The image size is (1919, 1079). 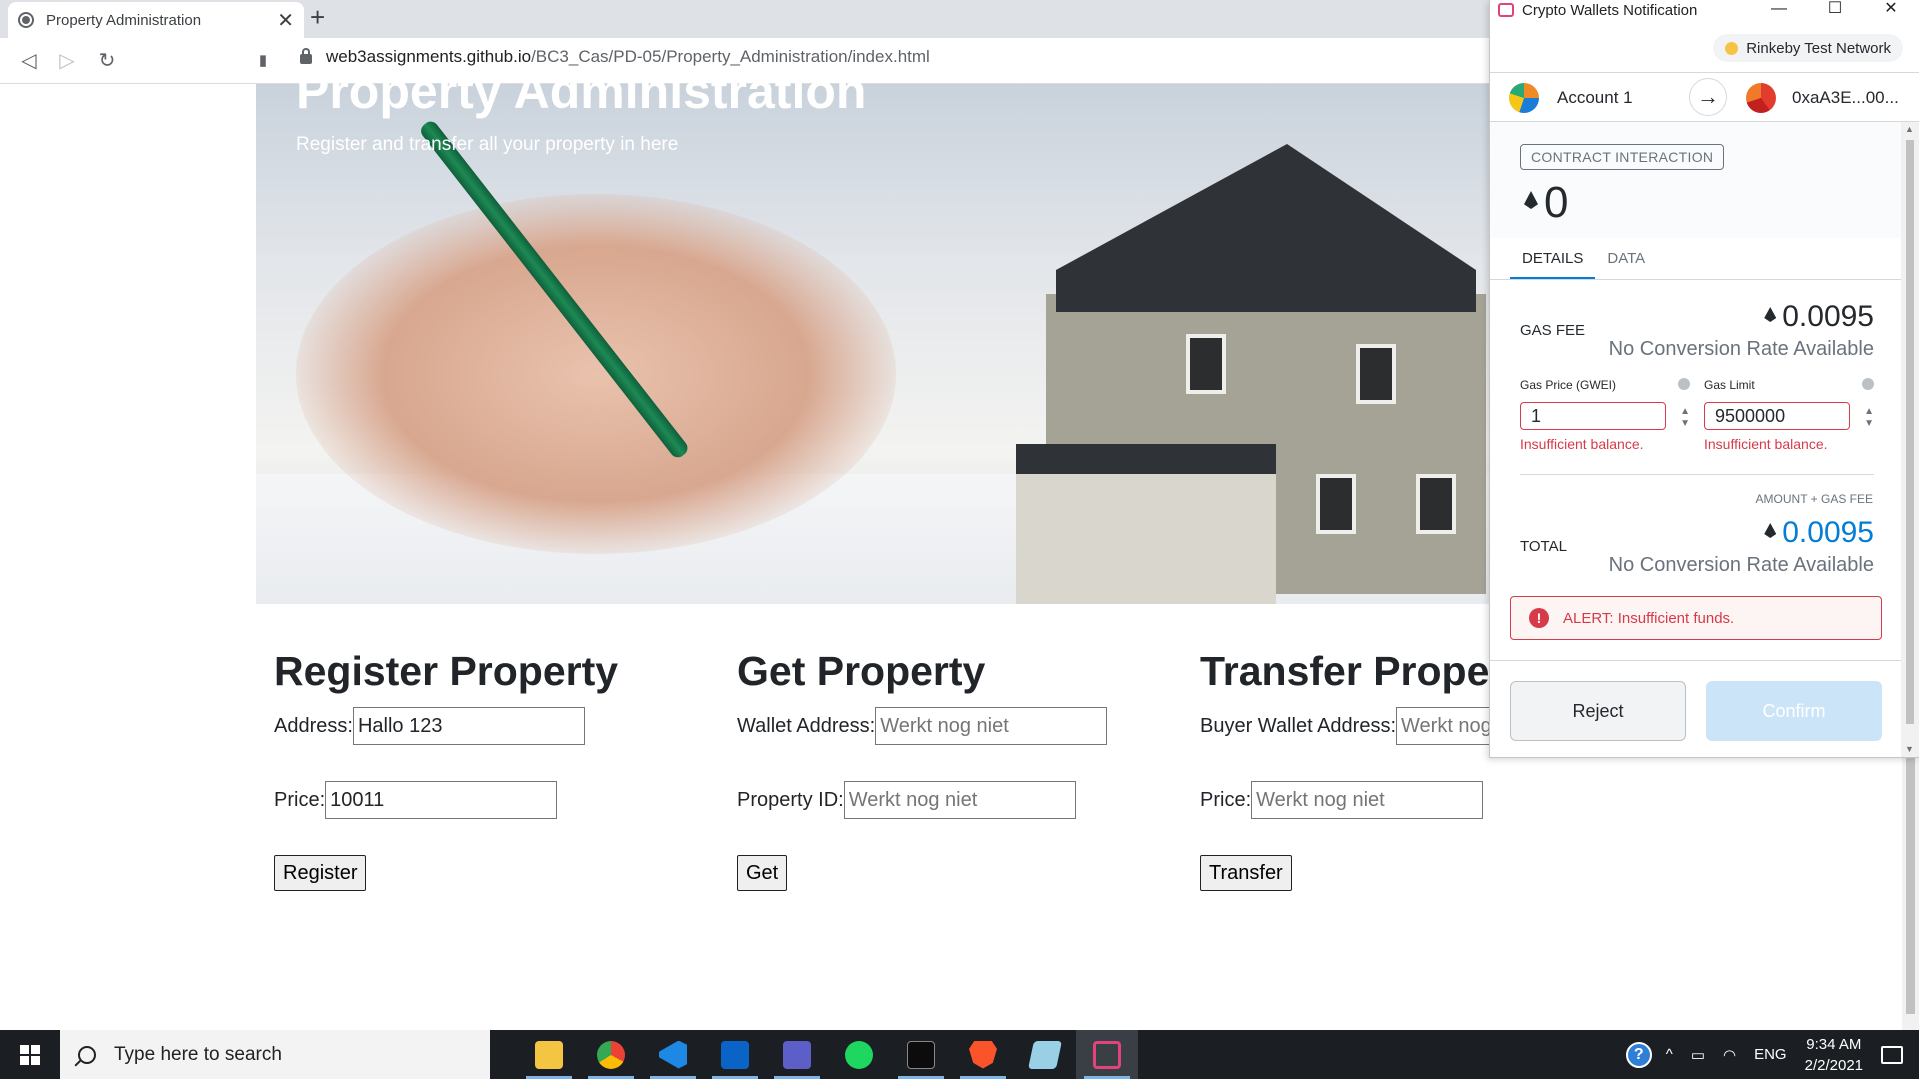 What do you see at coordinates (1506, 10) in the screenshot?
I see `wallet-app-icon` at bounding box center [1506, 10].